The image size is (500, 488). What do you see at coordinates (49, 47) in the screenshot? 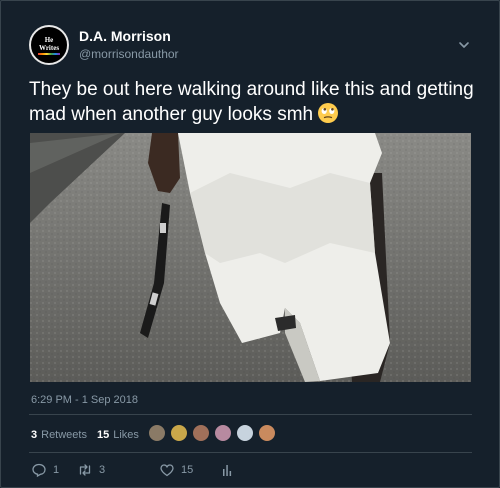
I see `avatar-text-line2: Writes` at bounding box center [49, 47].